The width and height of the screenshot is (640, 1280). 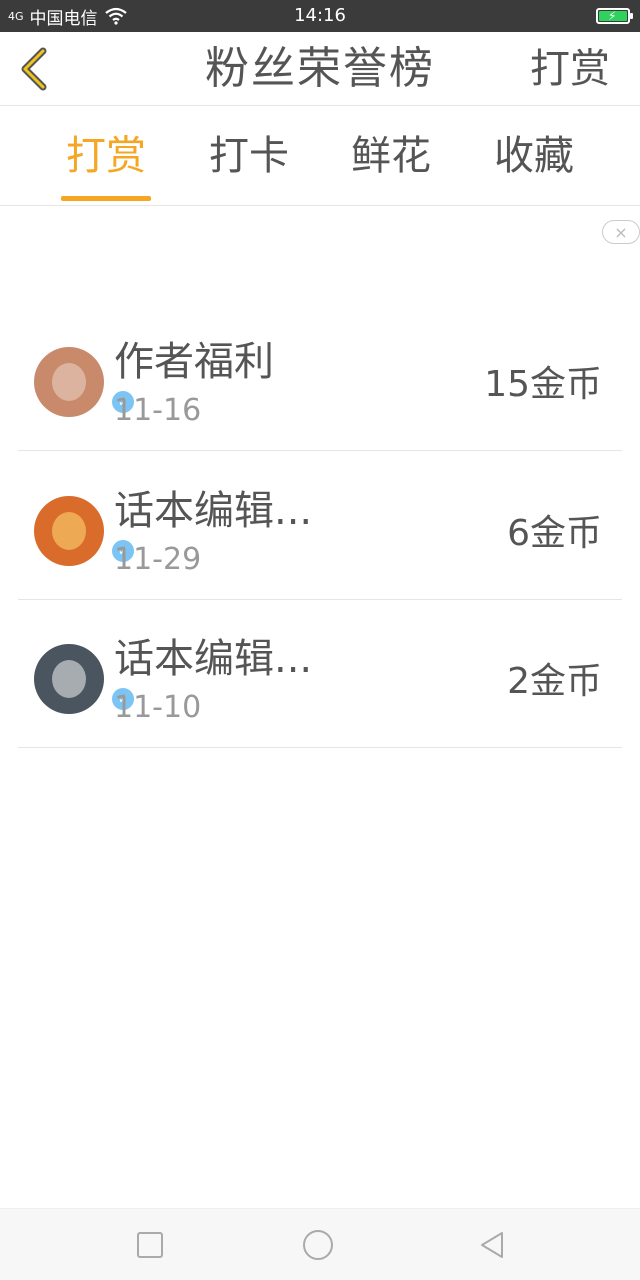 I want to click on status-time: 14:16, so click(x=320, y=15).